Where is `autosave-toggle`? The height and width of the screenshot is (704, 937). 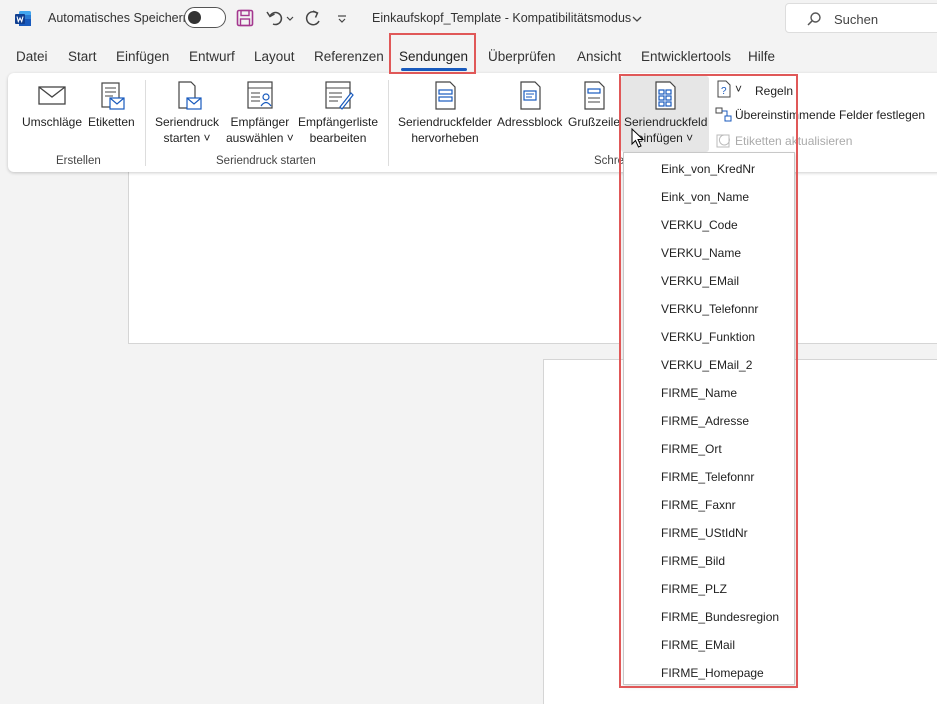 autosave-toggle is located at coordinates (205, 17).